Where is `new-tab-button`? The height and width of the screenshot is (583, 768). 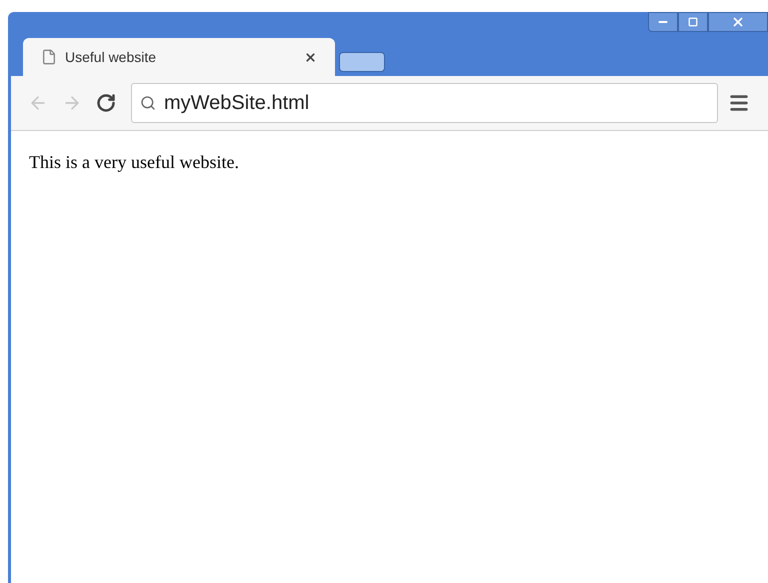
new-tab-button is located at coordinates (362, 62).